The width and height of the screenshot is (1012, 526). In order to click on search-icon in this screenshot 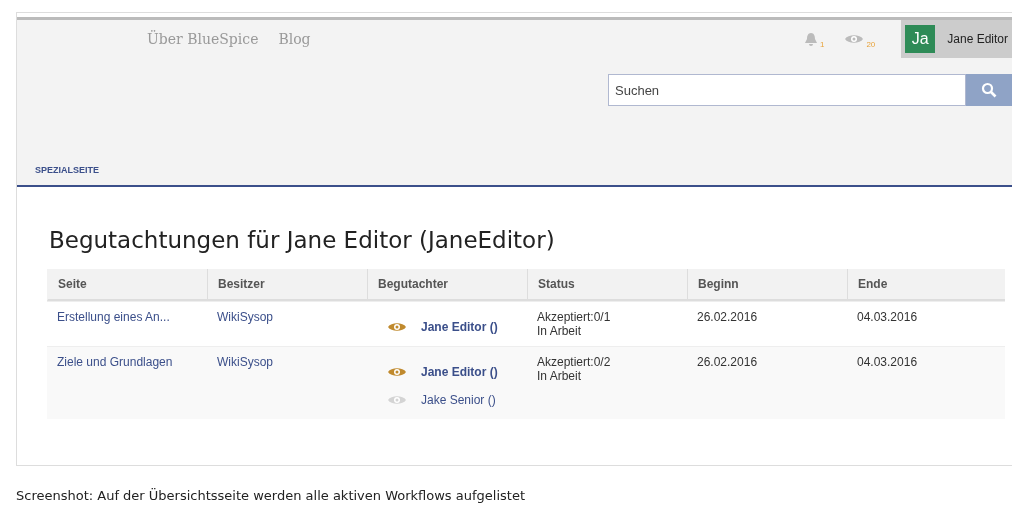, I will do `click(989, 90)`.